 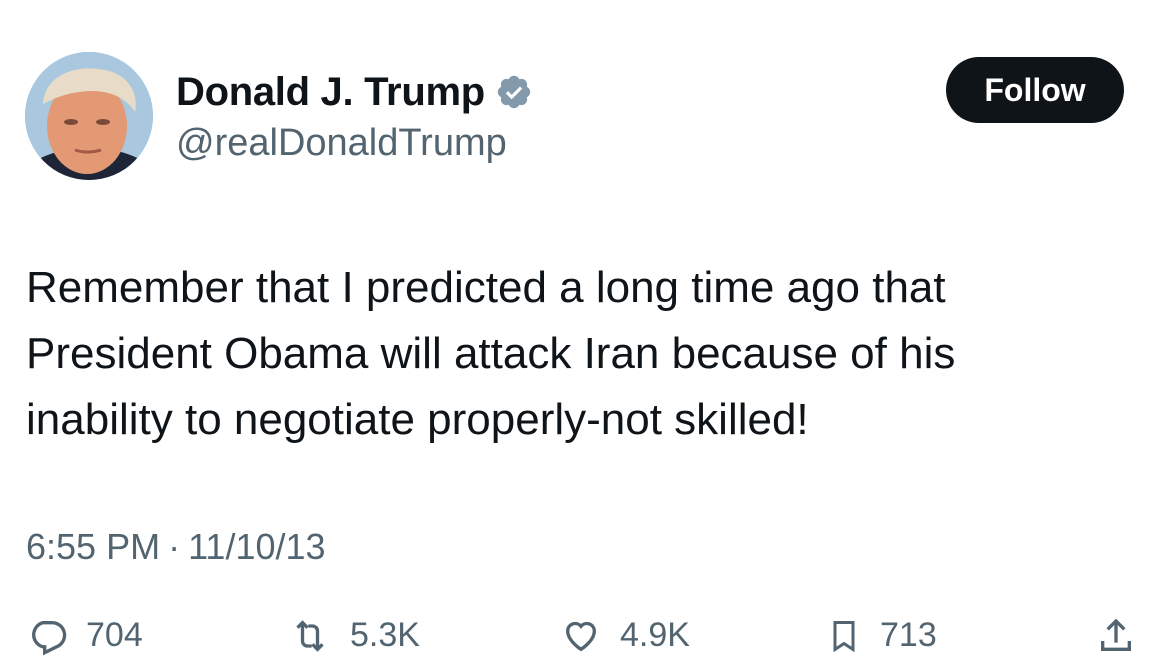 I want to click on heart-icon, so click(x=581, y=636).